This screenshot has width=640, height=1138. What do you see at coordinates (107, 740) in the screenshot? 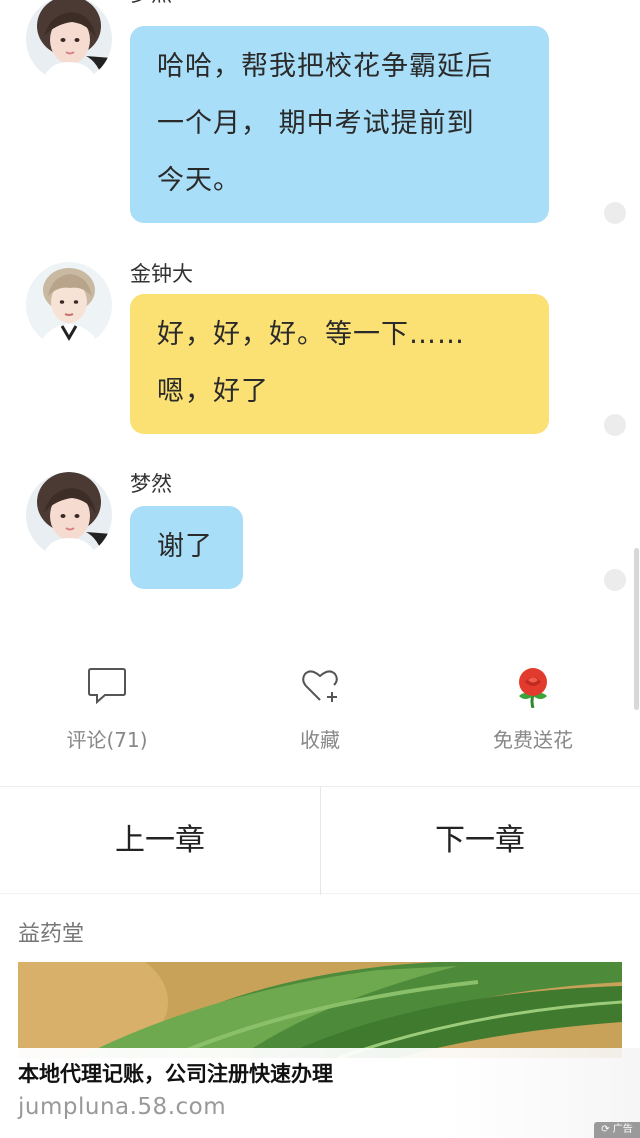
I see `comment-label: 评论(71)` at bounding box center [107, 740].